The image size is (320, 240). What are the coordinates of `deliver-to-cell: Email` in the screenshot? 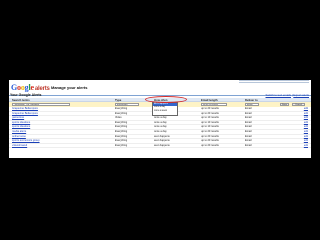 It's located at (248, 145).